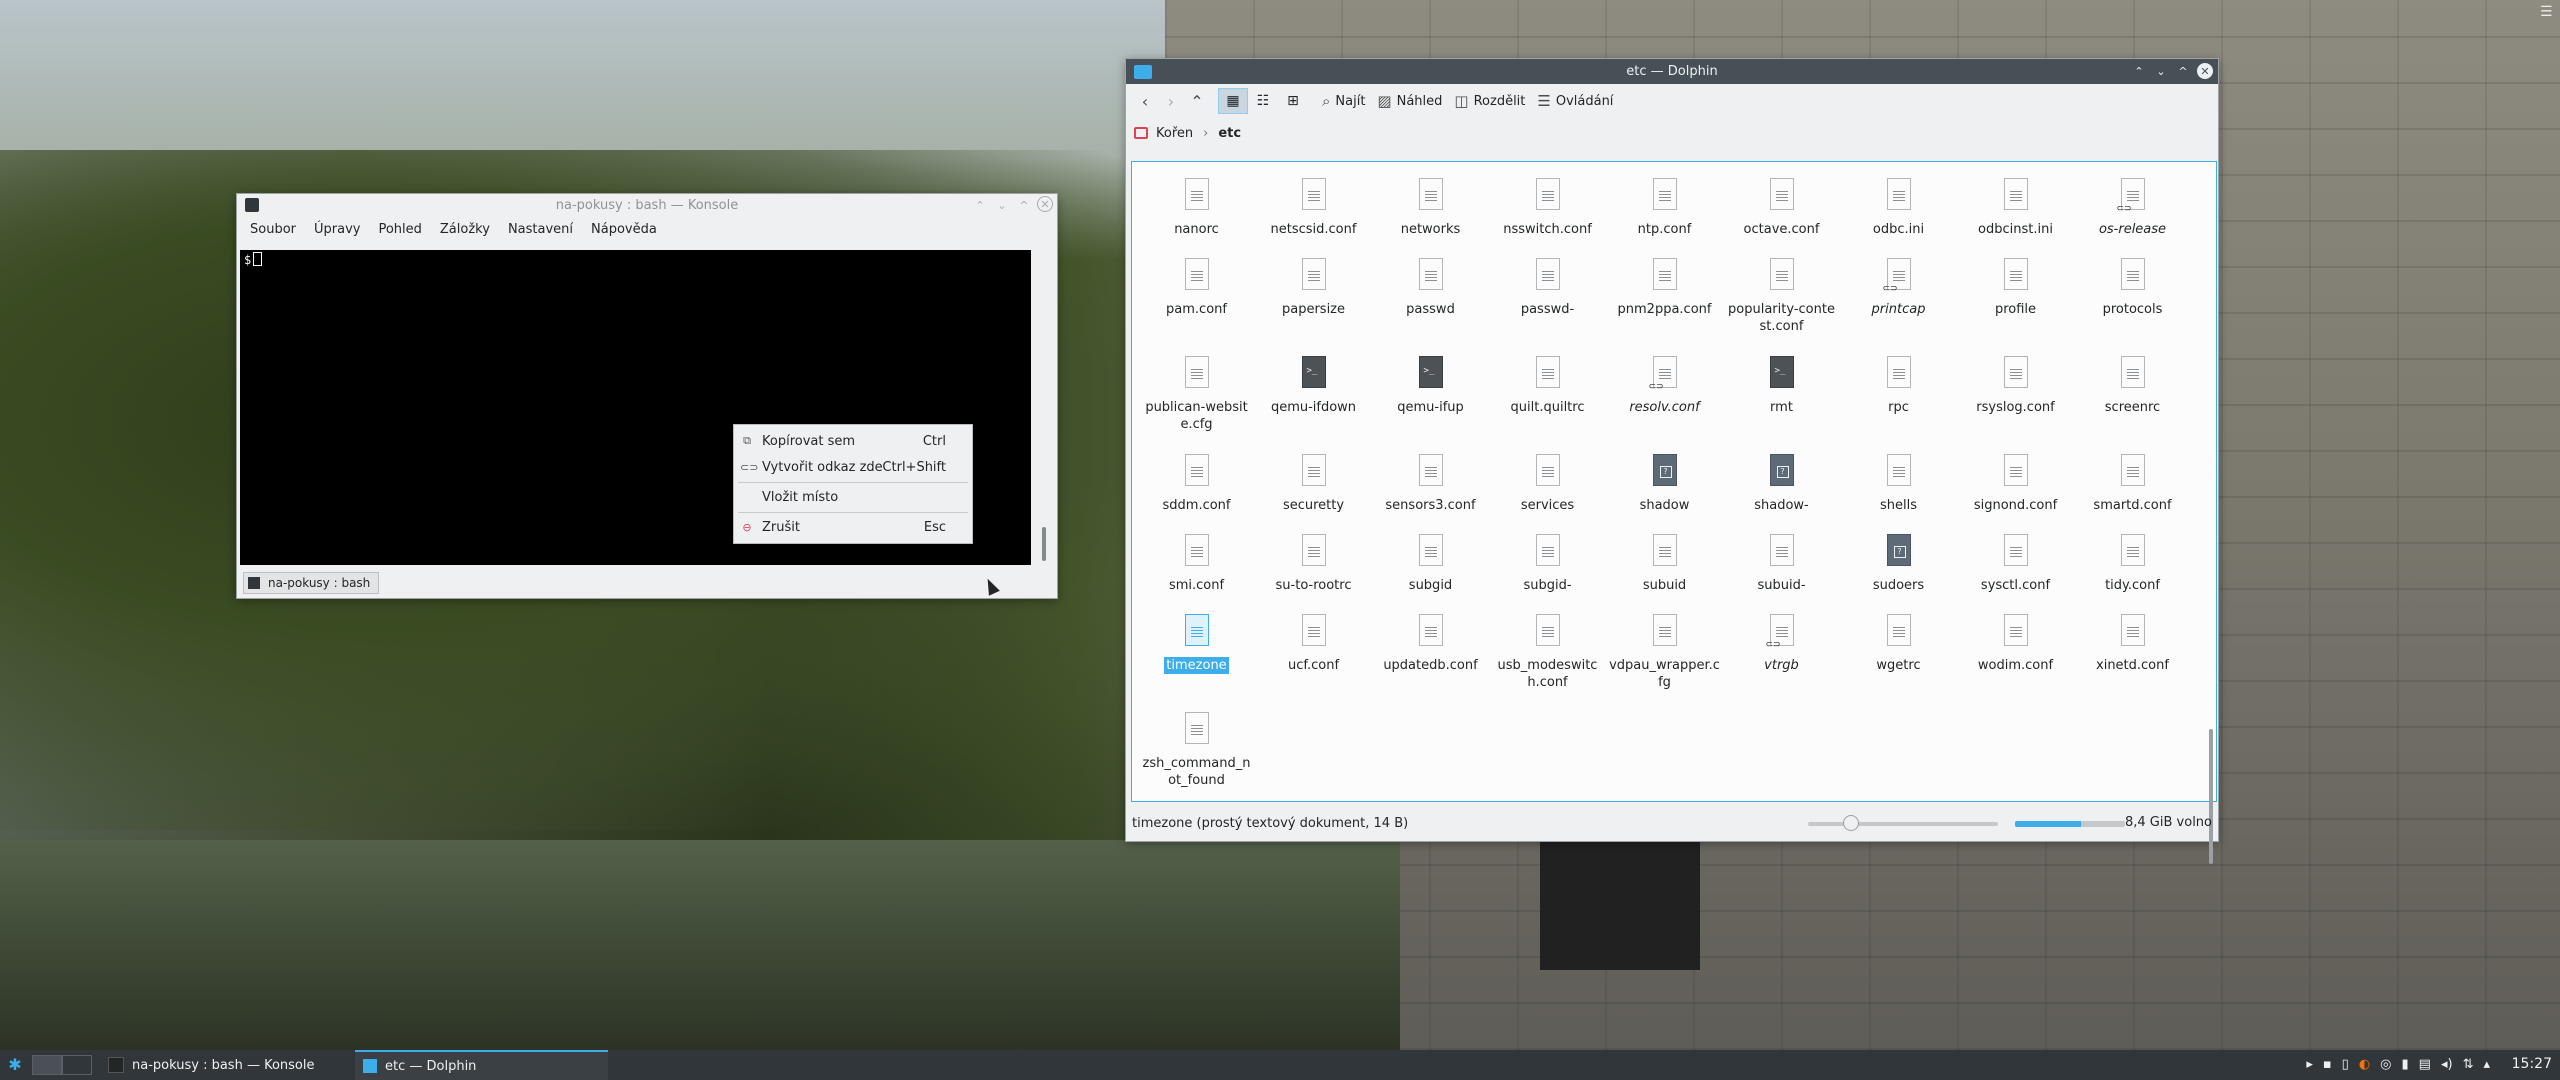 The image size is (2560, 1080). Describe the element at coordinates (1196, 574) in the screenshot. I see `file-item: smi.conf` at that location.